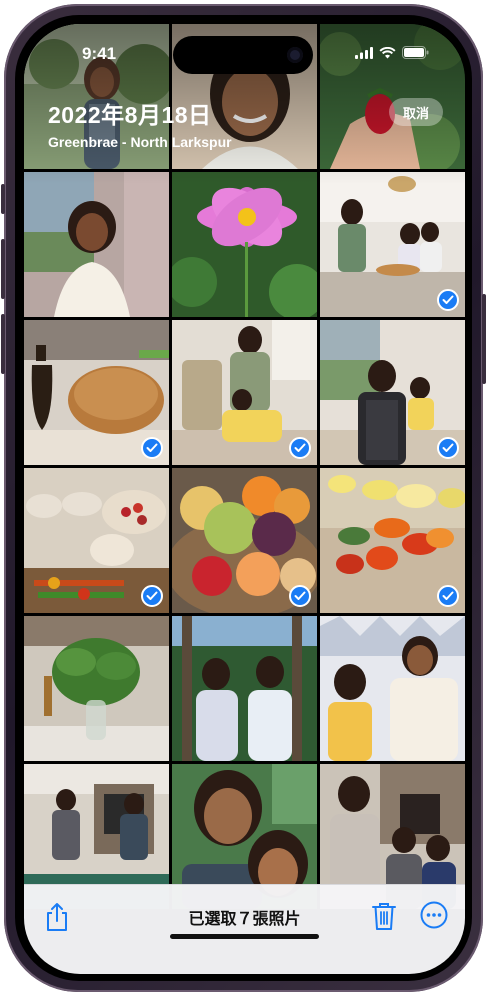 This screenshot has height=998, width=489. Describe the element at coordinates (140, 142) in the screenshot. I see `album-location: Greenbrae - North Larkspur` at that location.